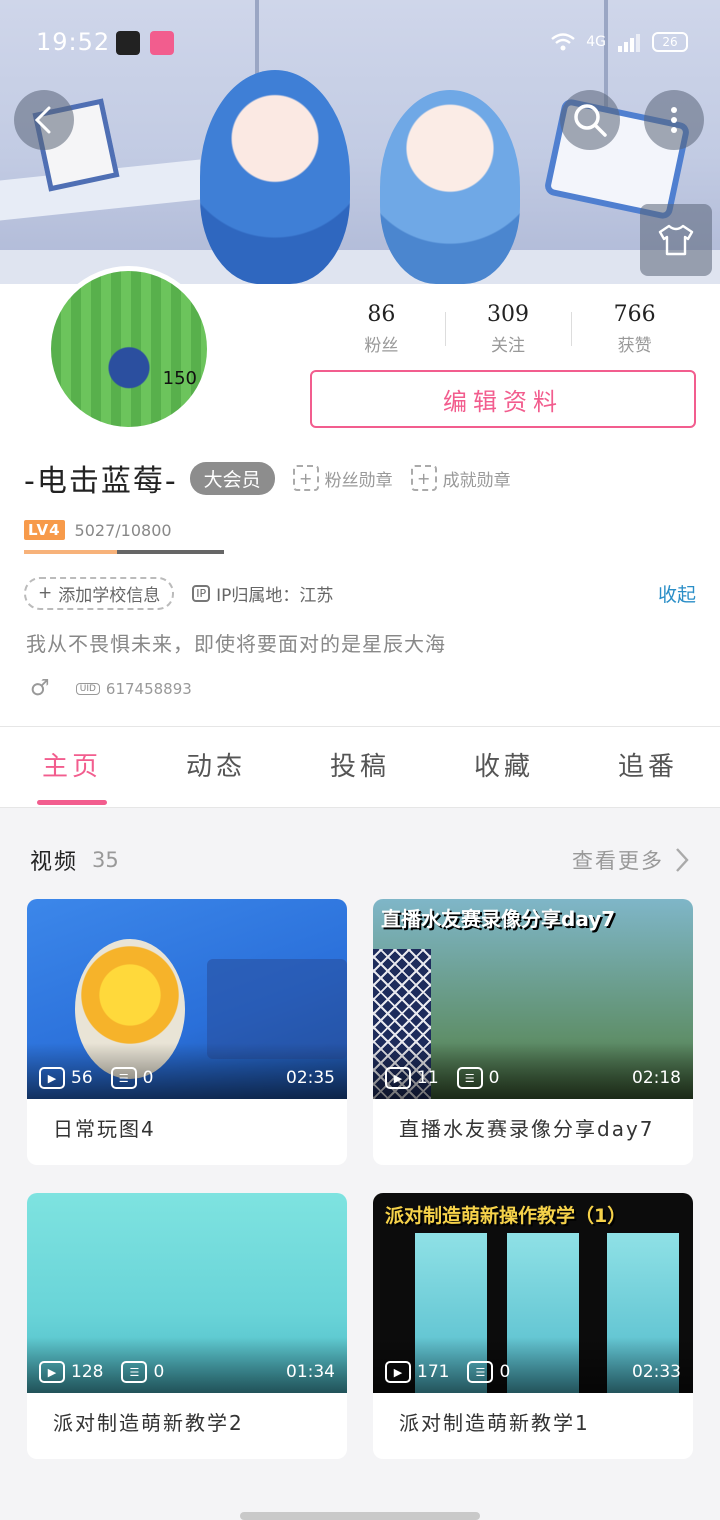 The height and width of the screenshot is (1520, 720). I want to click on tab-favorites: 收藏, so click(504, 767).